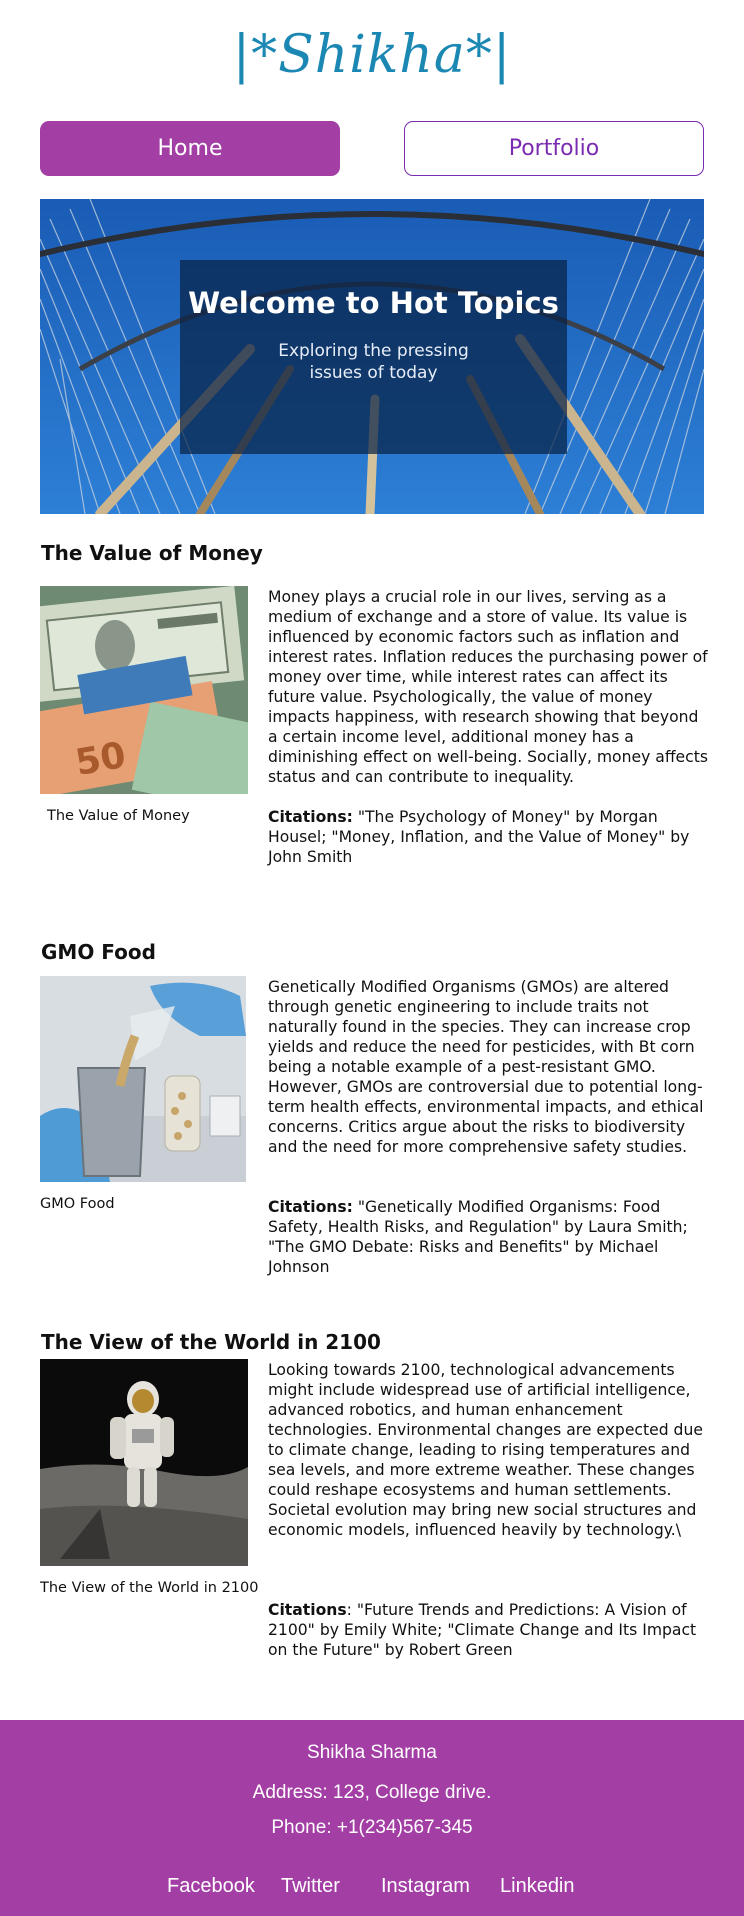 The height and width of the screenshot is (1916, 744). What do you see at coordinates (373, 303) in the screenshot?
I see `hero-title: Welcome to Hot Topics` at bounding box center [373, 303].